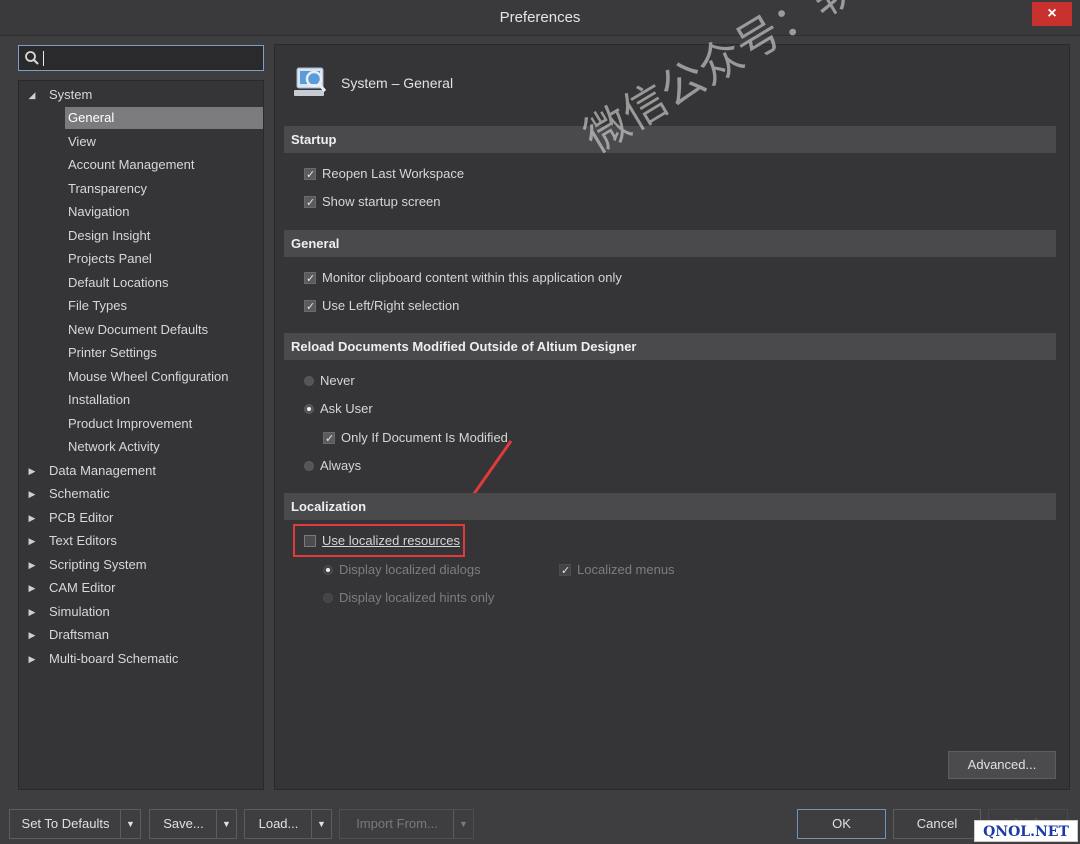 The image size is (1080, 844). What do you see at coordinates (118, 282) in the screenshot?
I see `tree-item-label: Default Locations` at bounding box center [118, 282].